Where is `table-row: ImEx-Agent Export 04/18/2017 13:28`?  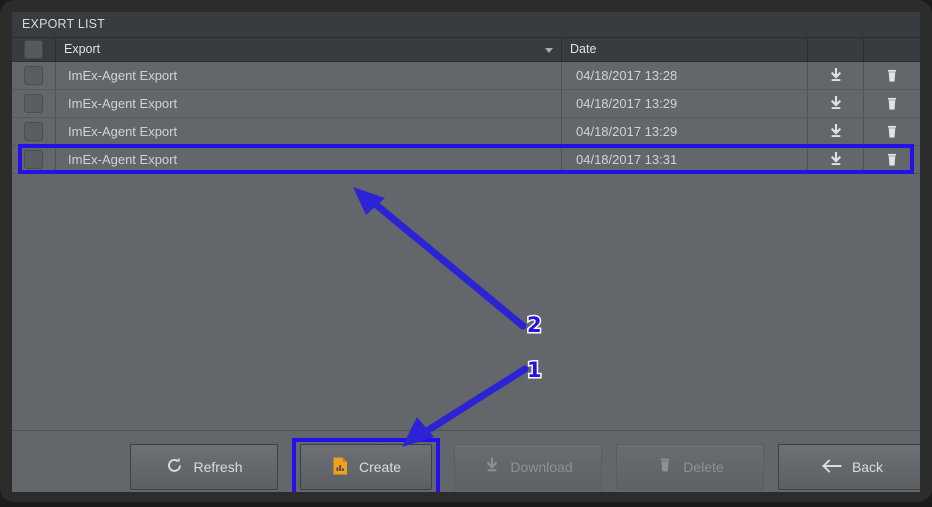 table-row: ImEx-Agent Export 04/18/2017 13:28 is located at coordinates (466, 76).